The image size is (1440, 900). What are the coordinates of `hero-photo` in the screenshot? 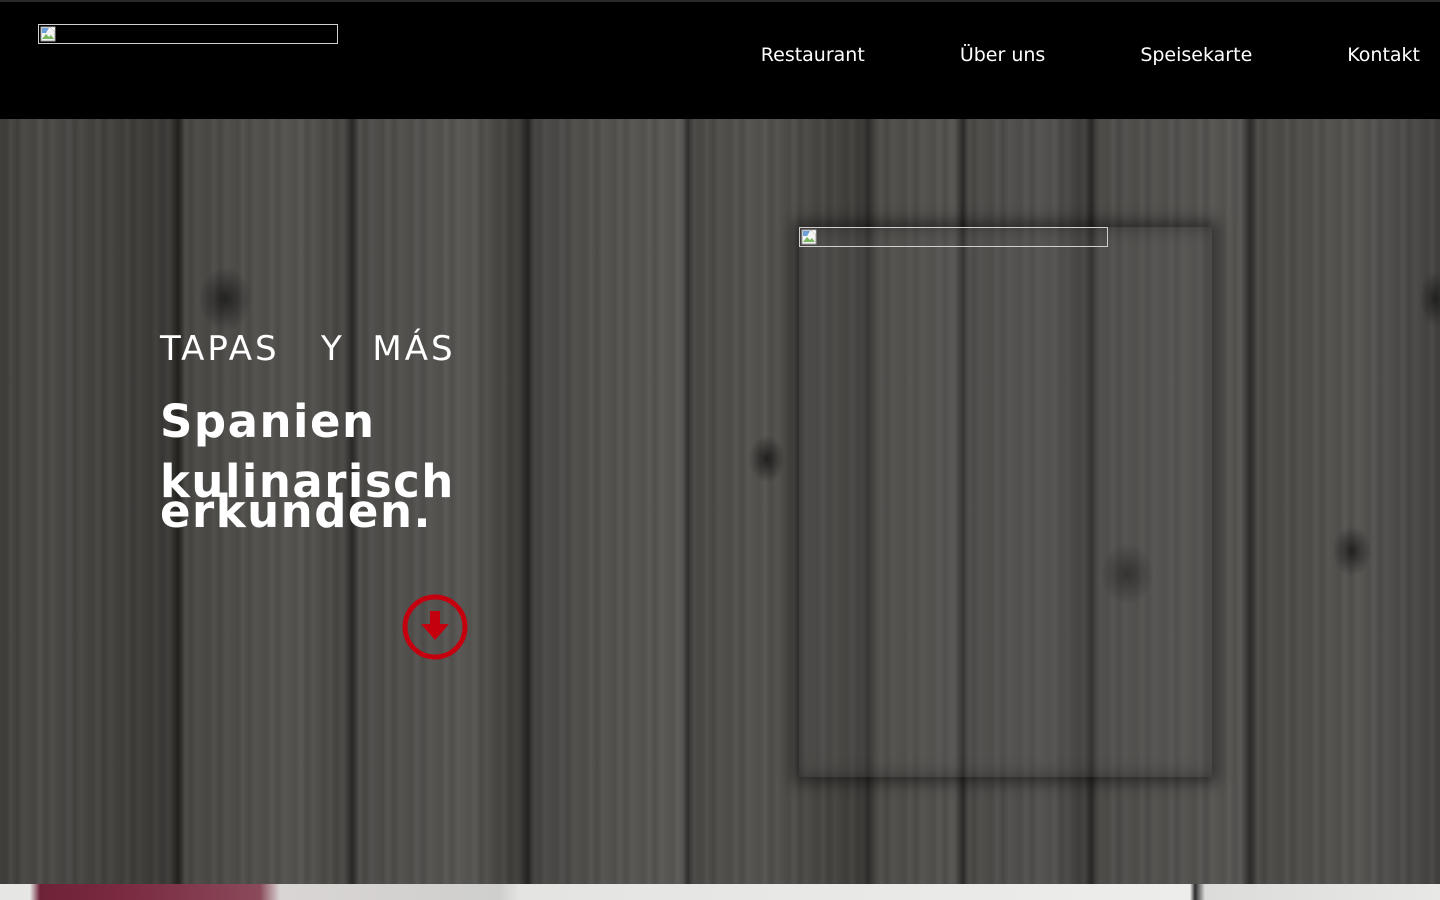 It's located at (953, 237).